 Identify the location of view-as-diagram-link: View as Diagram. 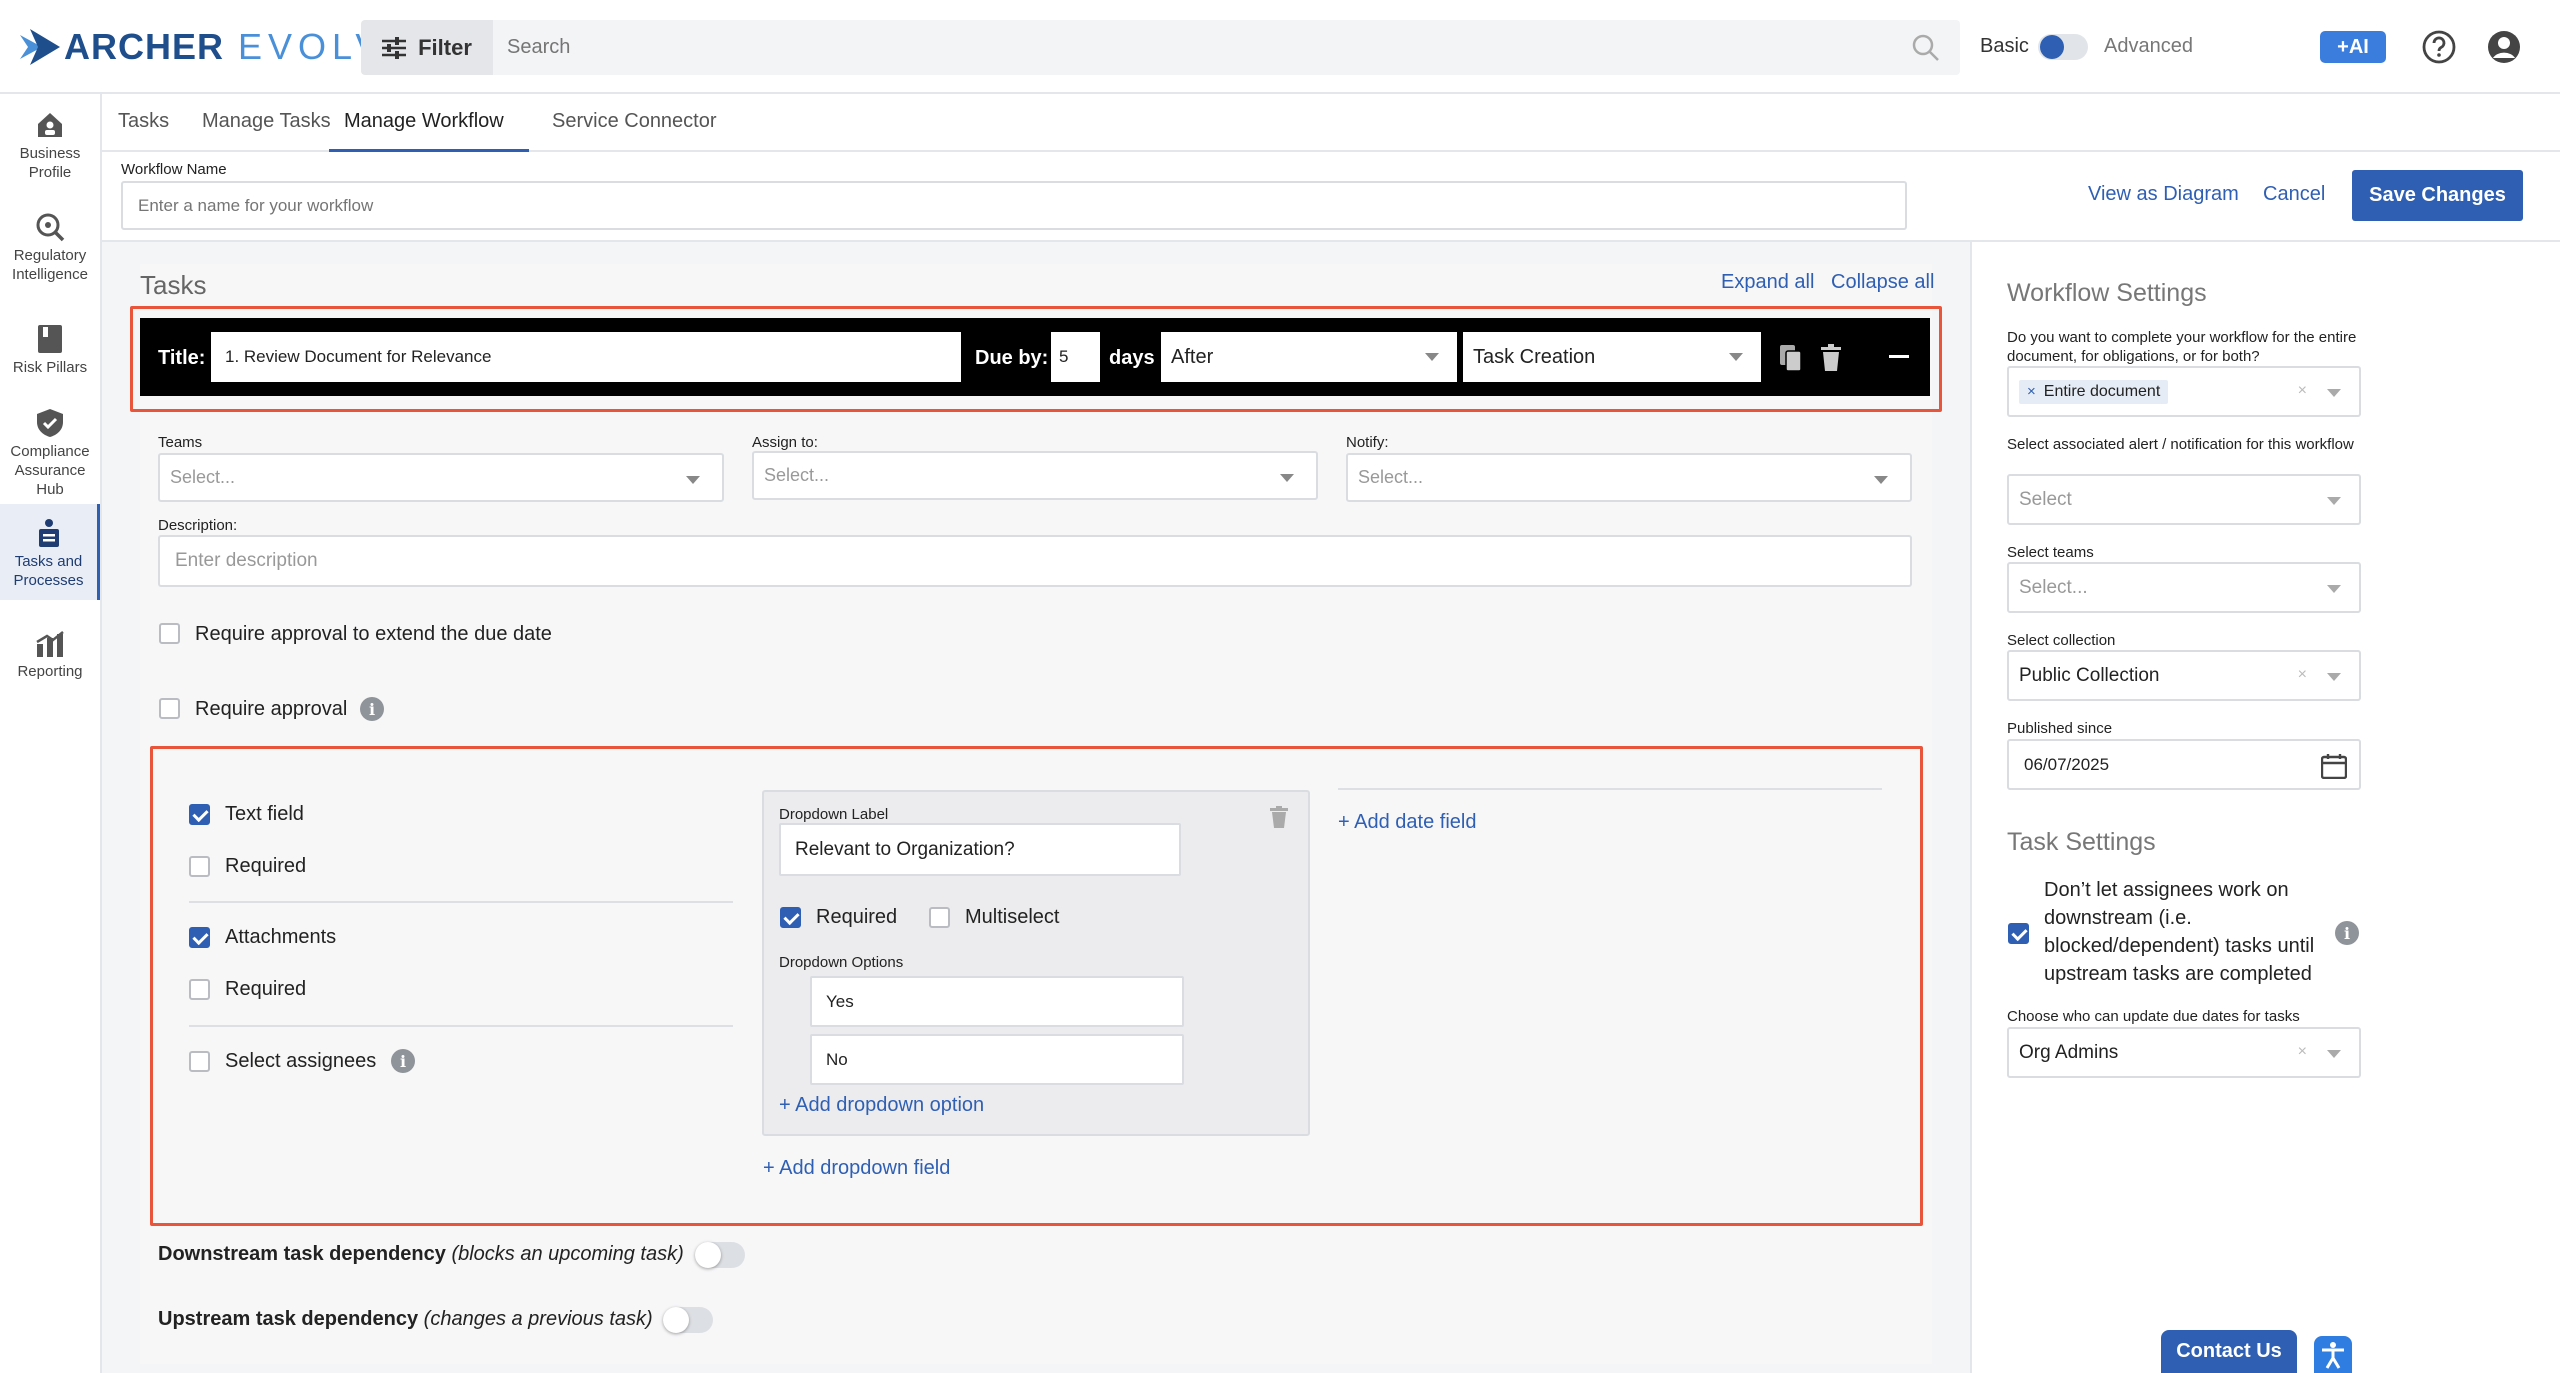
(2163, 194).